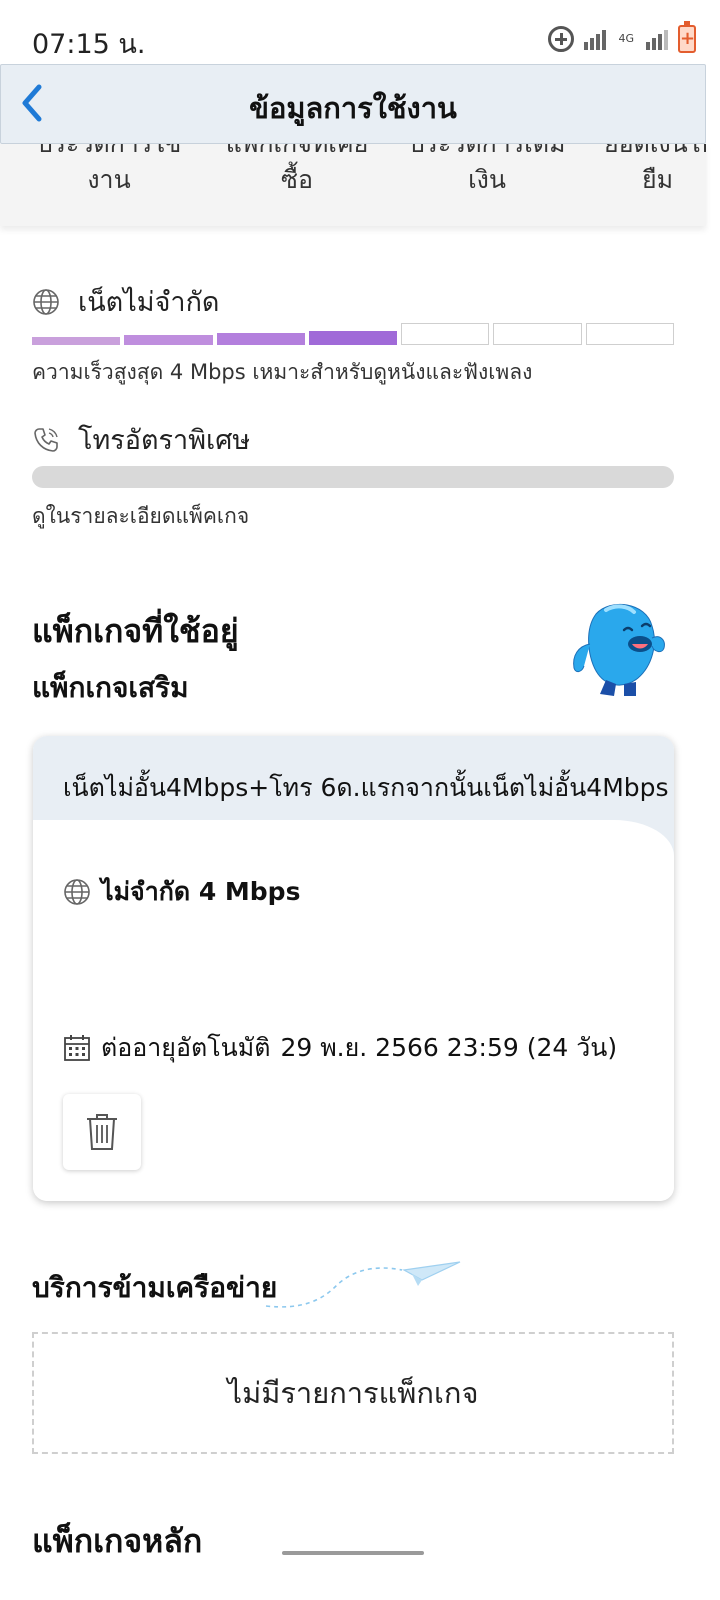  Describe the element at coordinates (487, 153) in the screenshot. I see `tab-label-line1: ประวัติการเติม` at that location.